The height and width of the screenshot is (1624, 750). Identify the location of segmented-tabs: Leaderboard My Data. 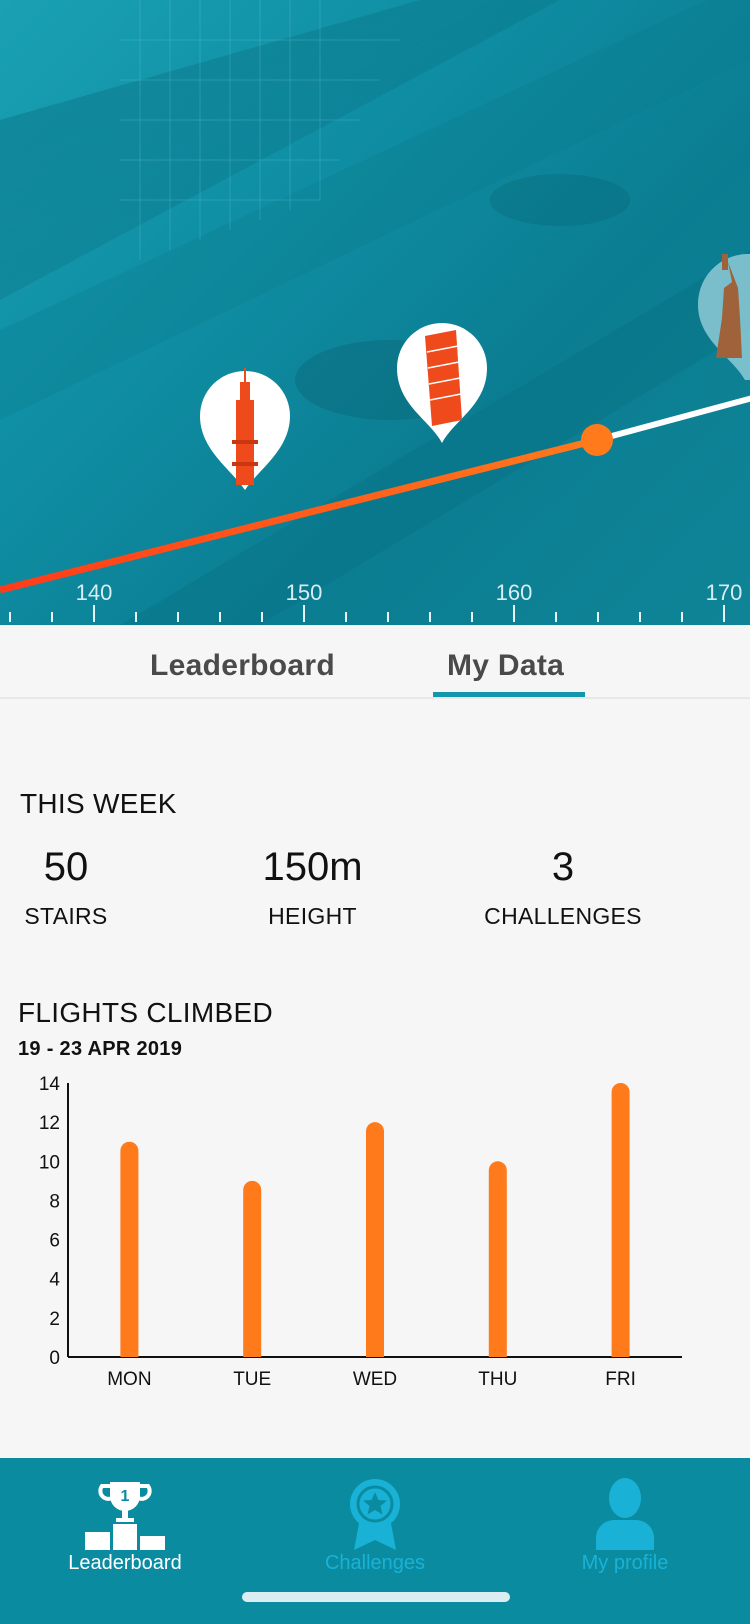
(375, 662).